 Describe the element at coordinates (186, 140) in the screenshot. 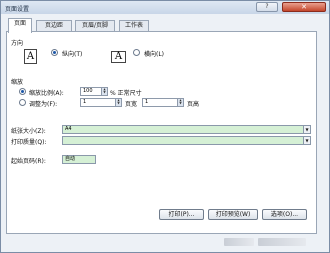

I see `print-quality-select: ▼` at that location.